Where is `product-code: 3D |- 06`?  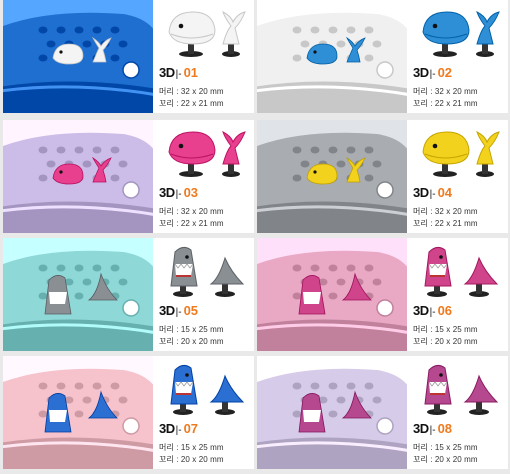
product-code: 3D |- 06 is located at coordinates (432, 309).